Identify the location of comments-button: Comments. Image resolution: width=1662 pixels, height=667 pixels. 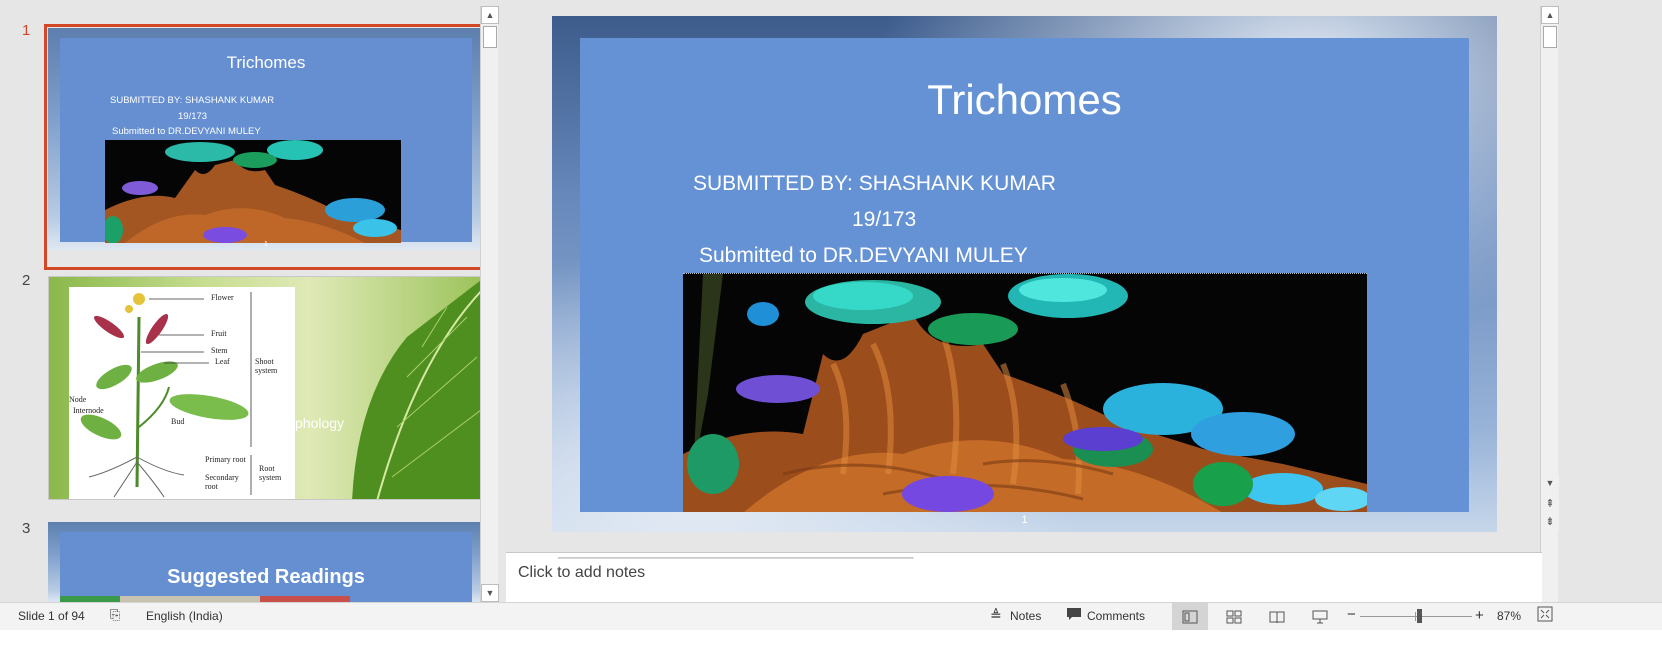
(1116, 616).